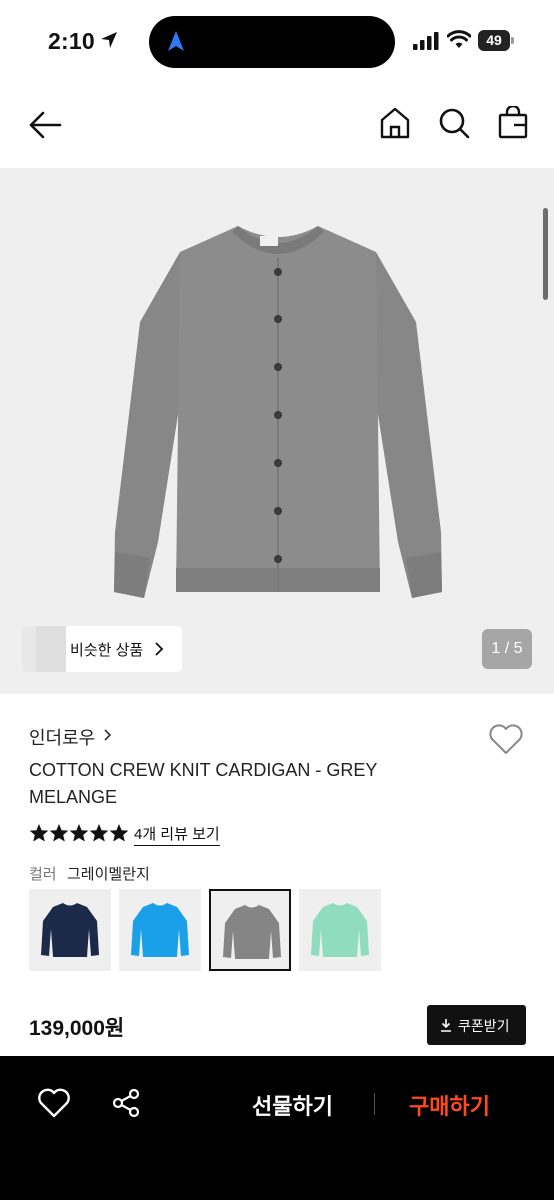 Image resolution: width=554 pixels, height=1200 pixels. I want to click on battery-level: 49, so click(494, 40).